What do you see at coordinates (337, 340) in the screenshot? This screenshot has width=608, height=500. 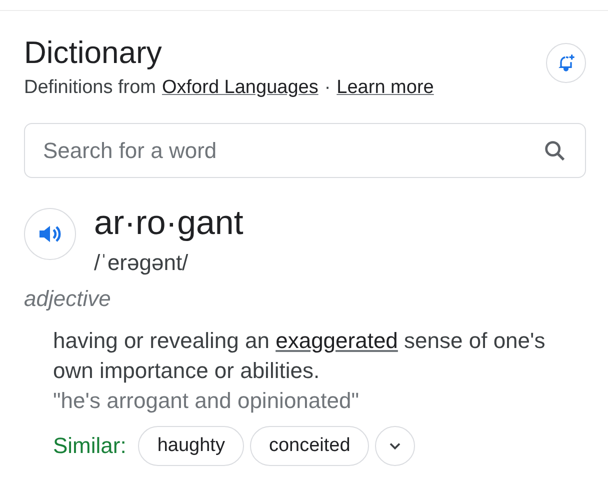 I see `definition-link: exaggerated` at bounding box center [337, 340].